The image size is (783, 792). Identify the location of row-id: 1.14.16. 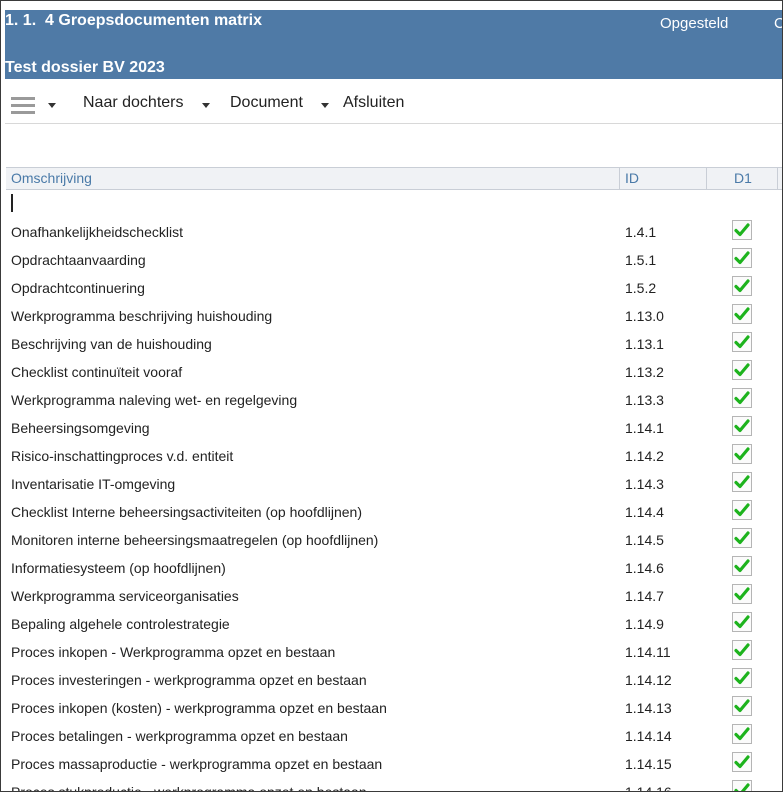
(648, 788).